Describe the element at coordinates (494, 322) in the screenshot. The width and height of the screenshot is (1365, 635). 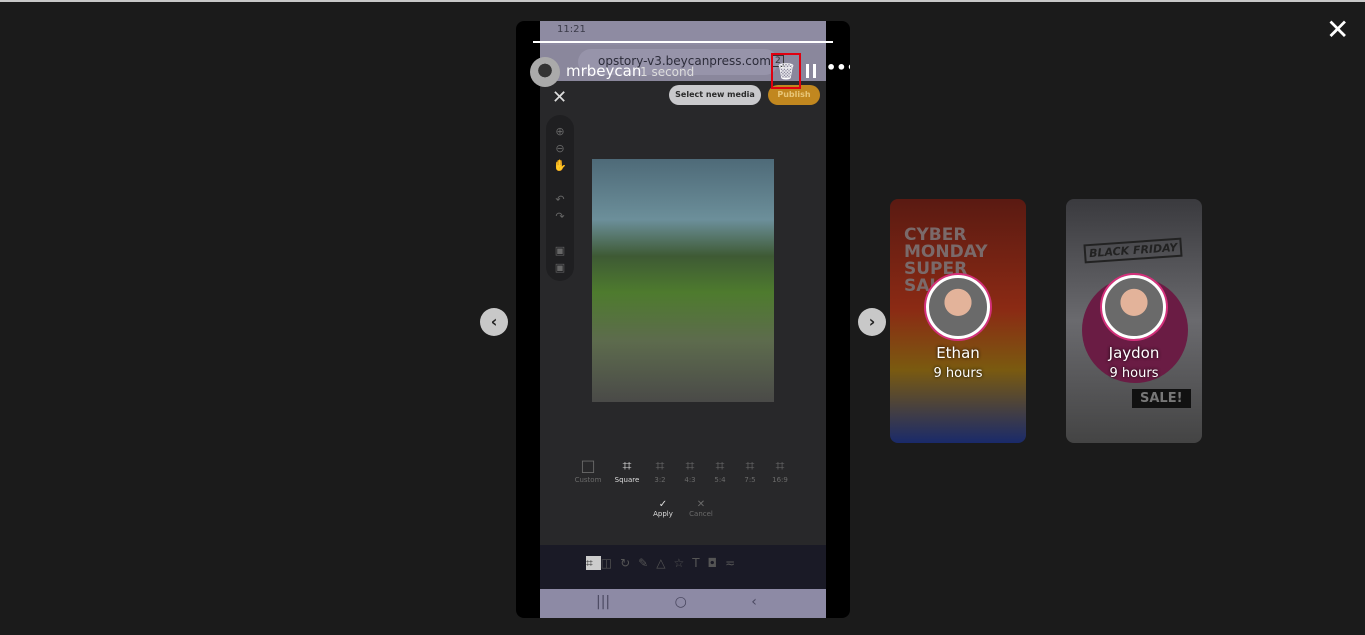
I see `previous-story-button: ‹` at that location.